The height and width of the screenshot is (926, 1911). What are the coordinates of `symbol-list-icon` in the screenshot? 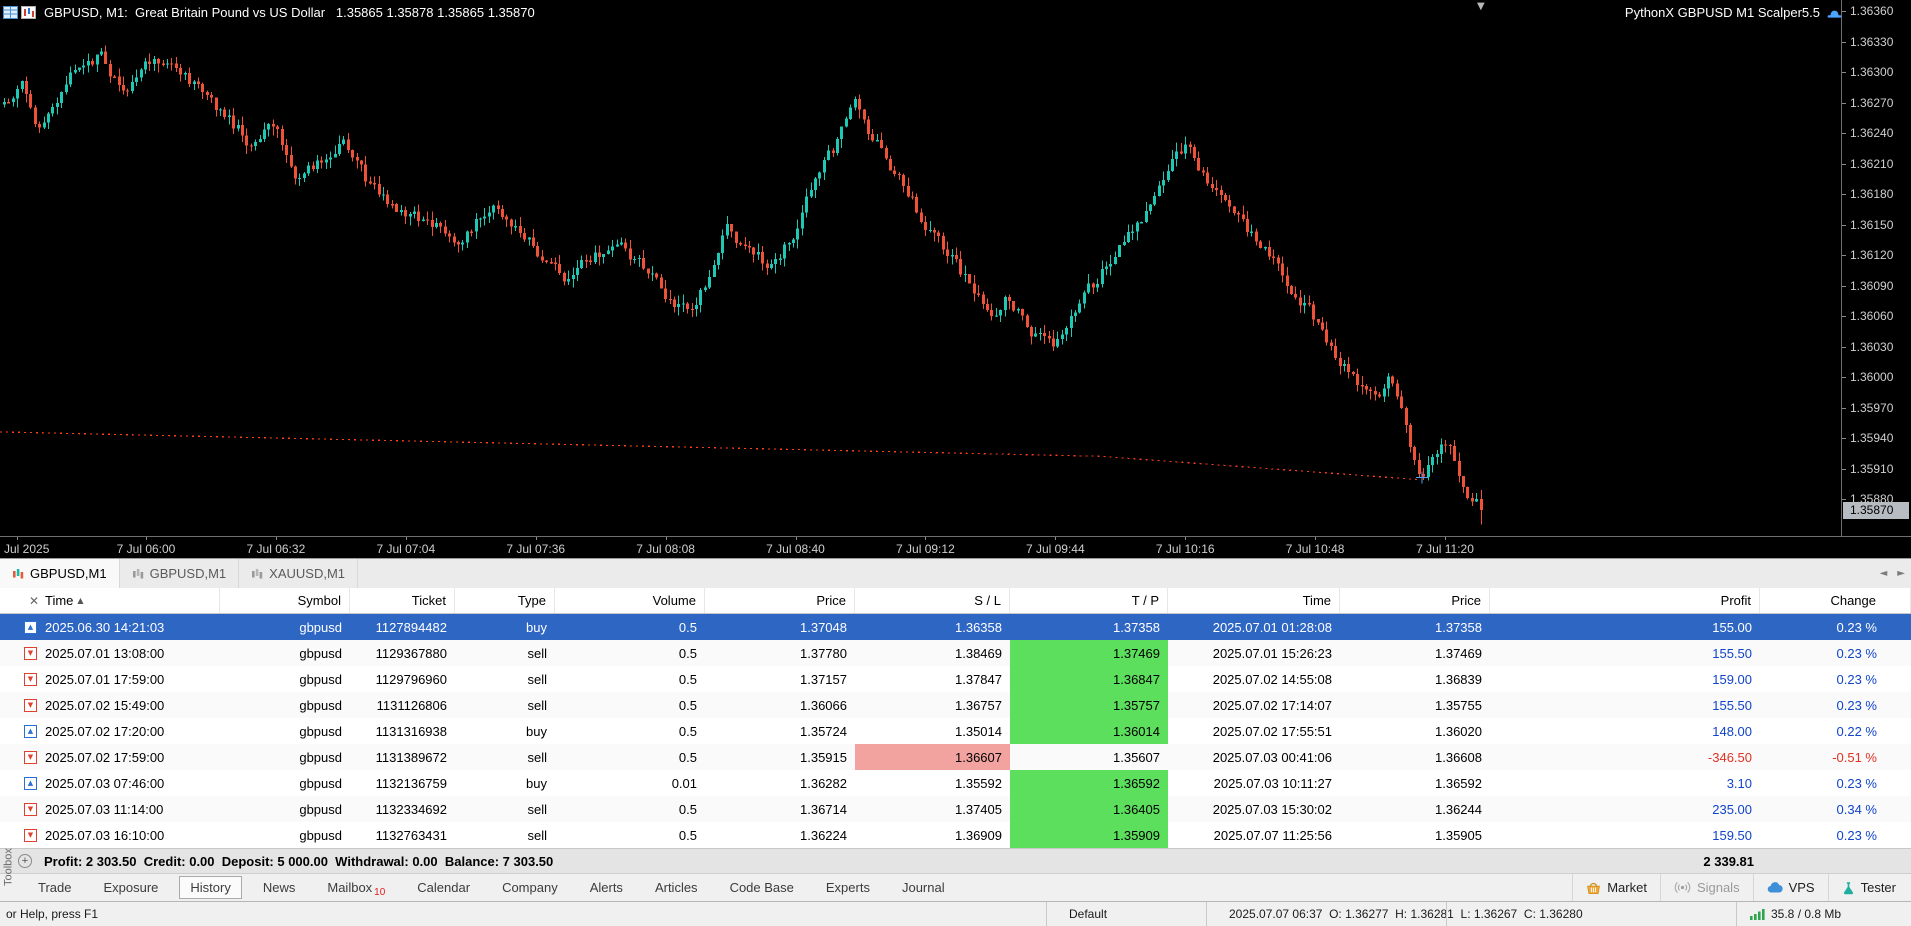 It's located at (10, 12).